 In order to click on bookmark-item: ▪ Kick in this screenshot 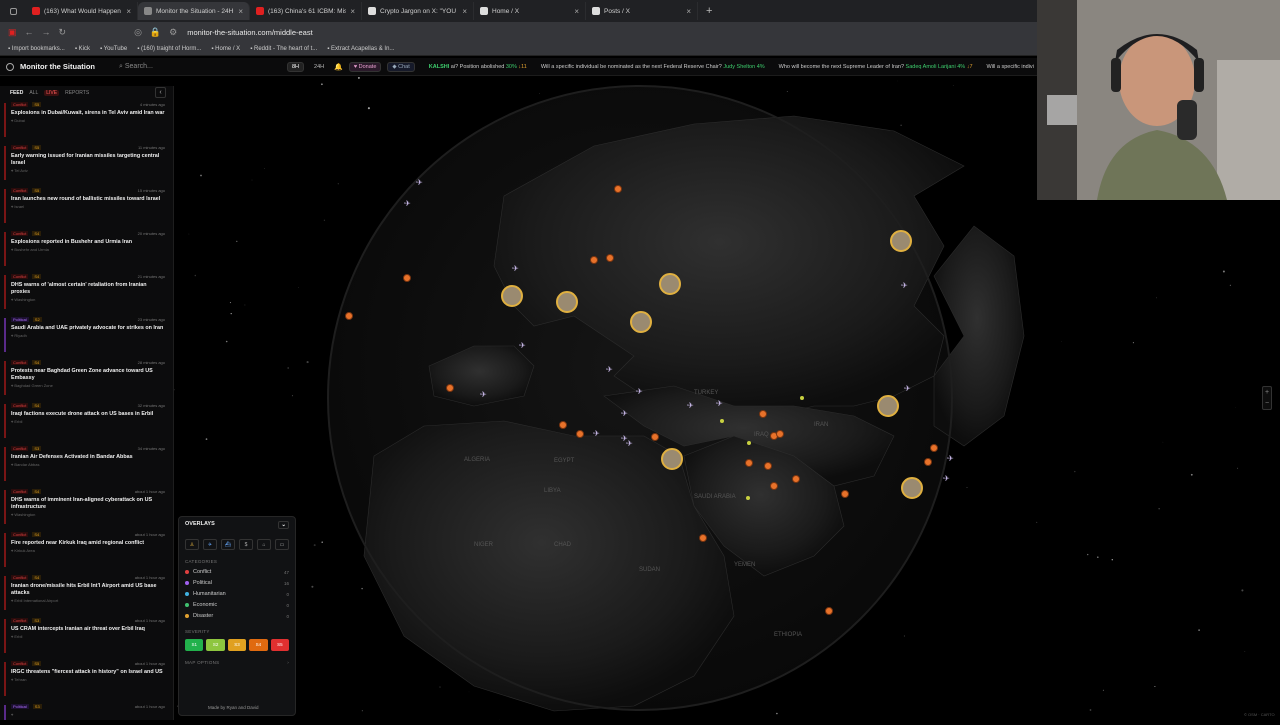, I will do `click(82, 49)`.